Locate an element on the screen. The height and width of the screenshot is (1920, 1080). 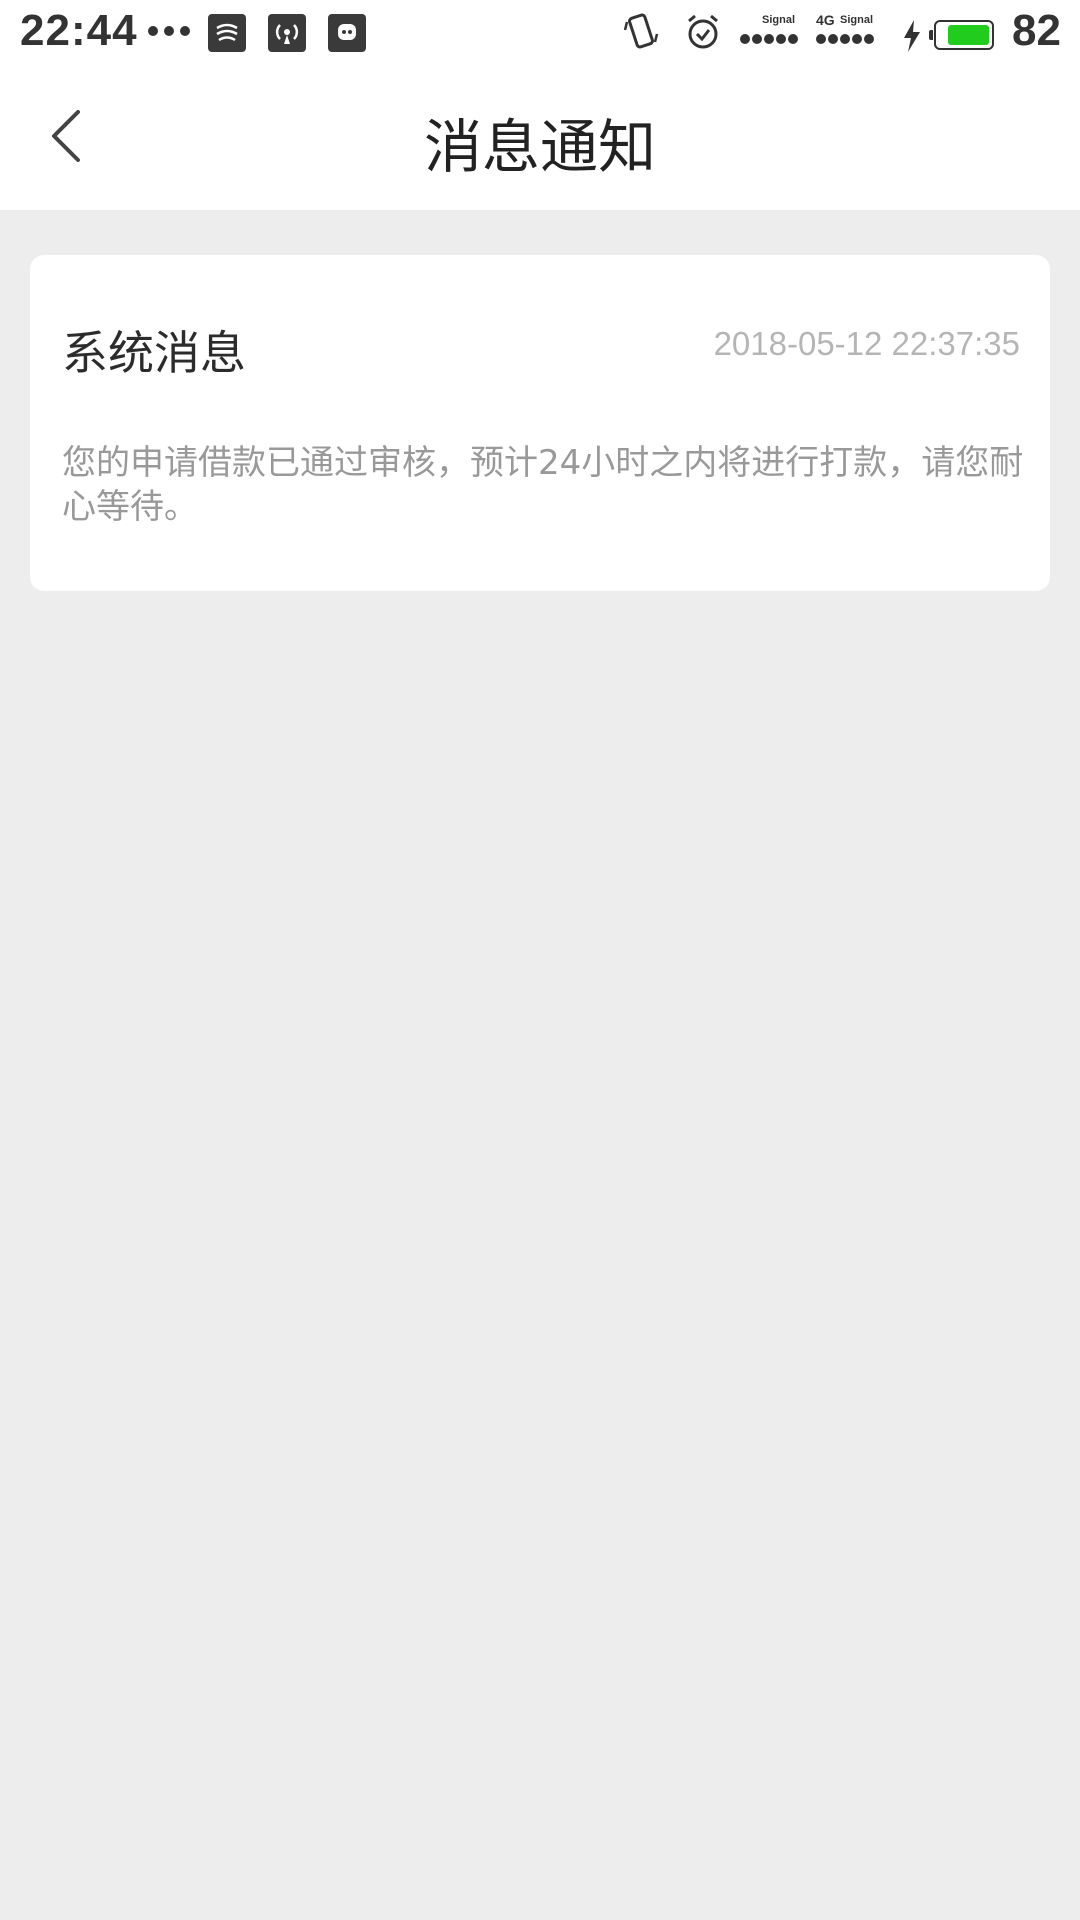
app-notification-icon is located at coordinates (227, 33).